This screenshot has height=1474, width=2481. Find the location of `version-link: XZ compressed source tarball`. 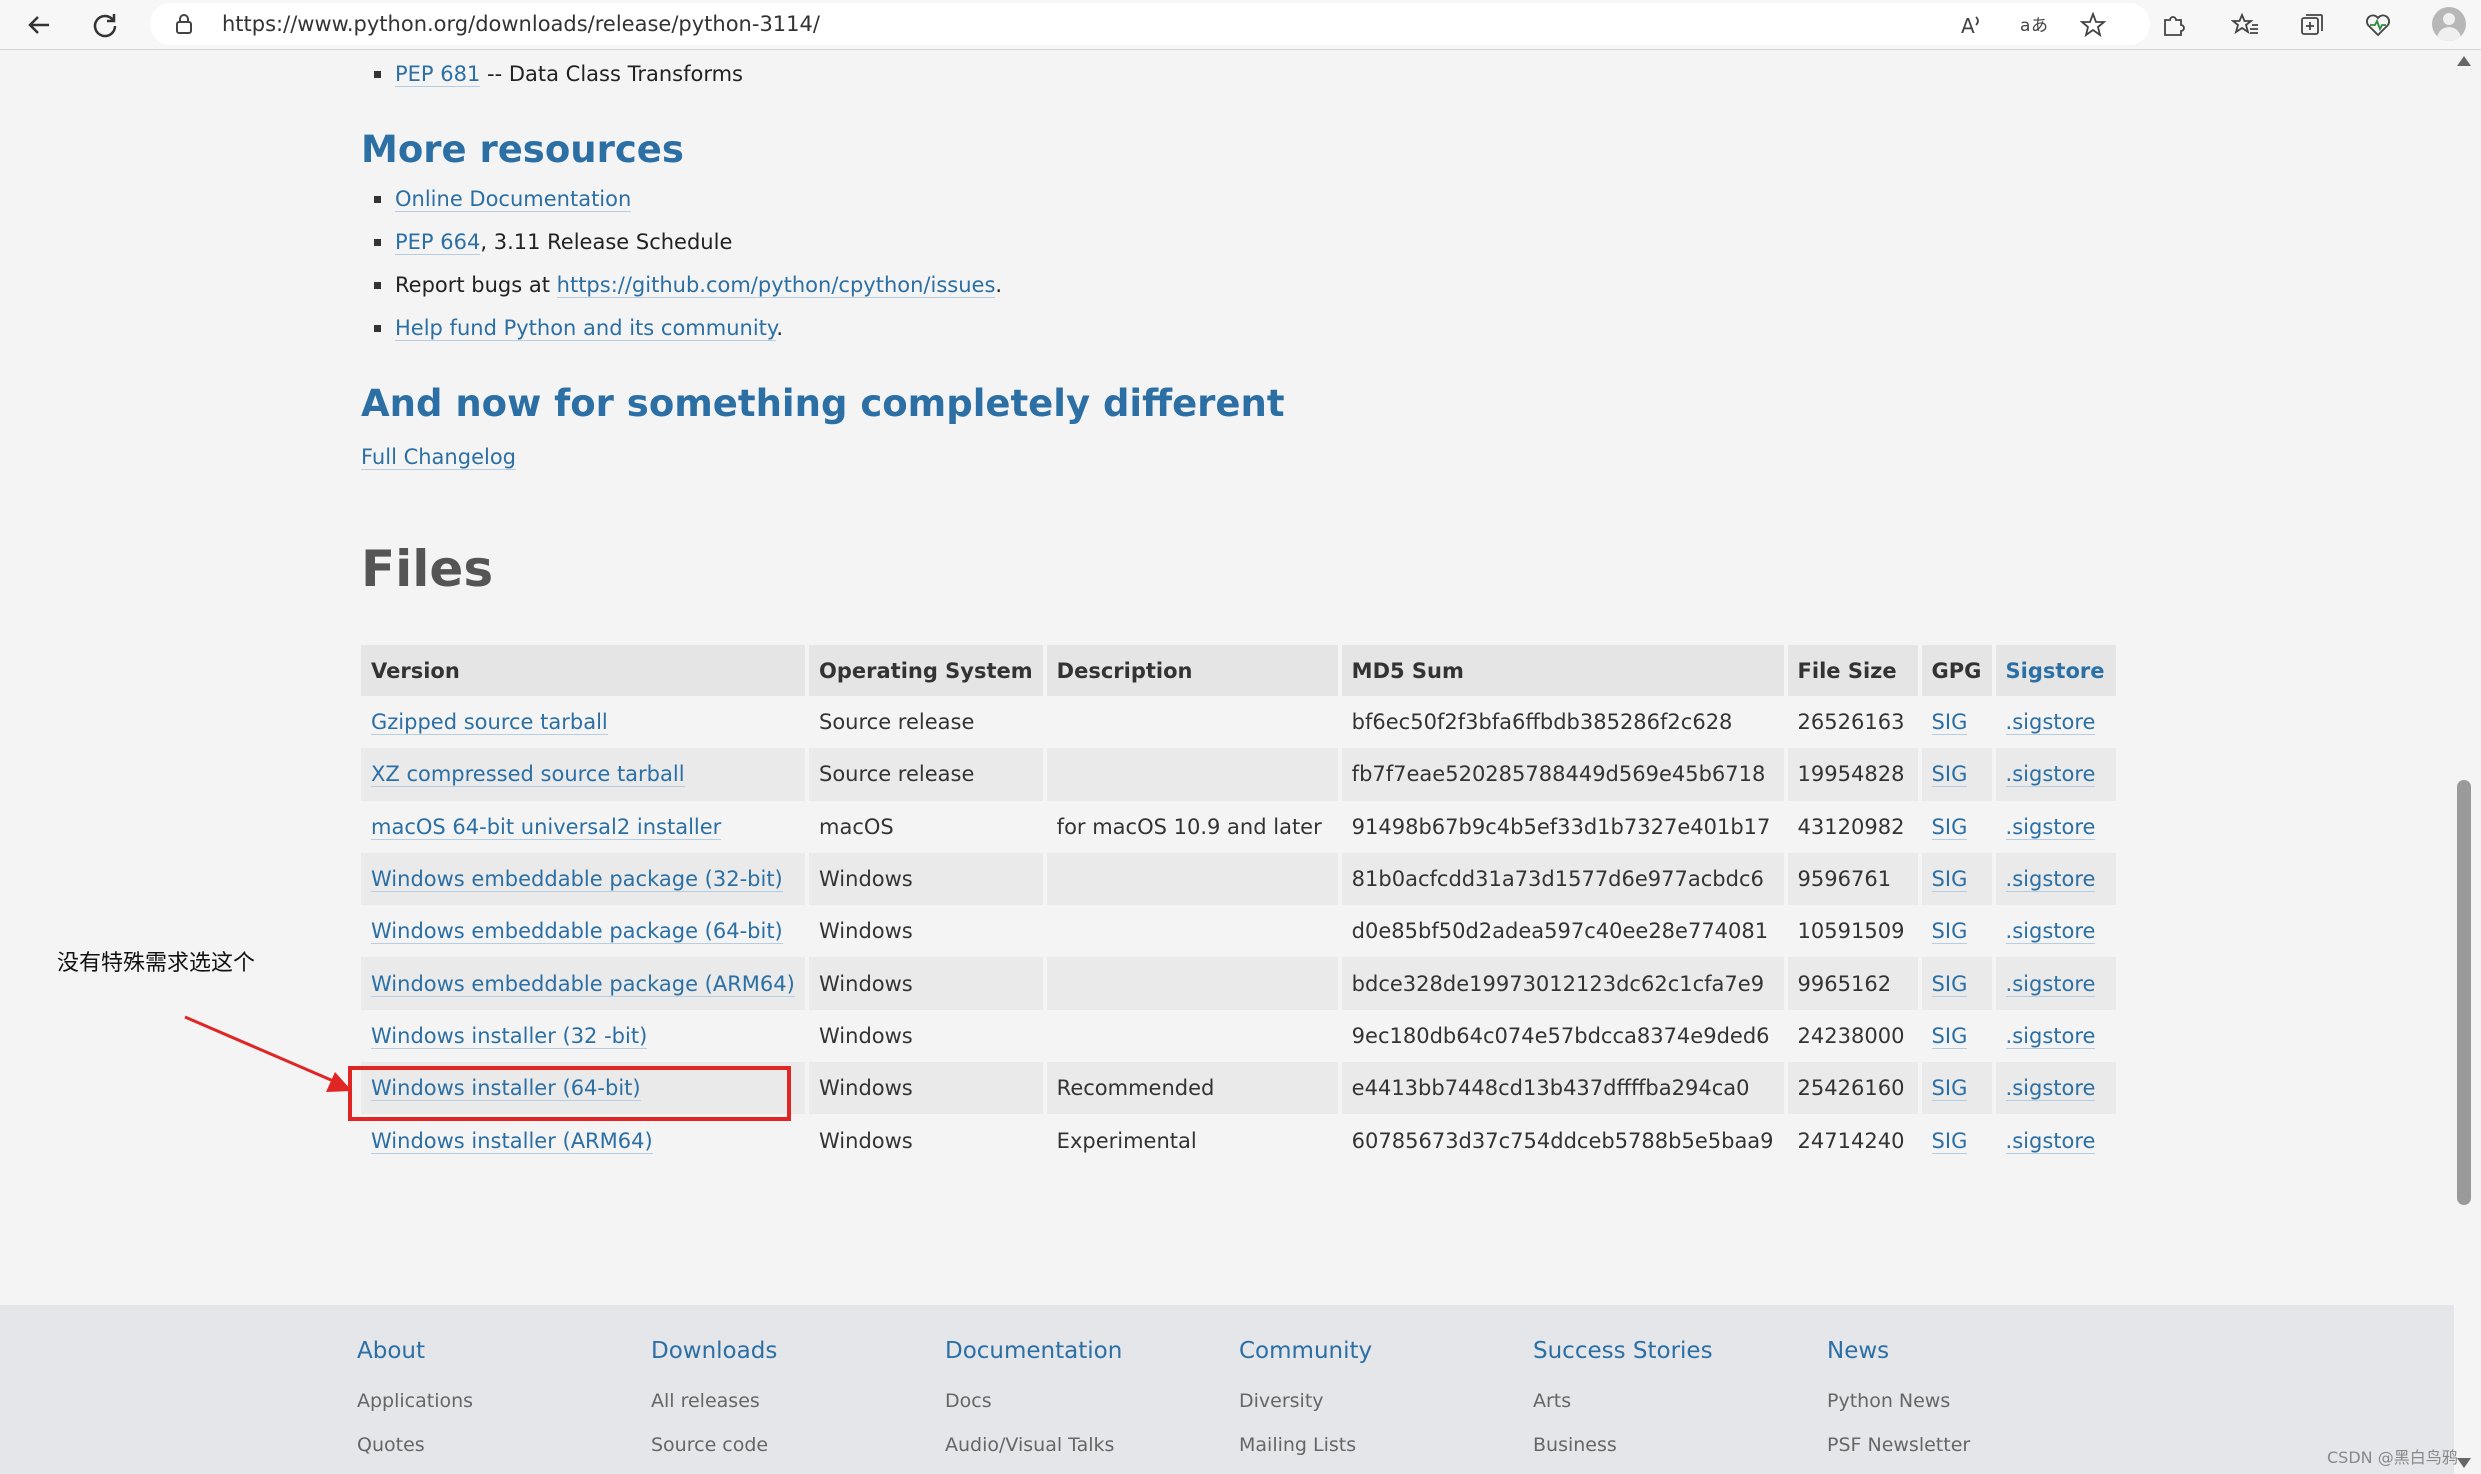

version-link: XZ compressed source tarball is located at coordinates (528, 775).